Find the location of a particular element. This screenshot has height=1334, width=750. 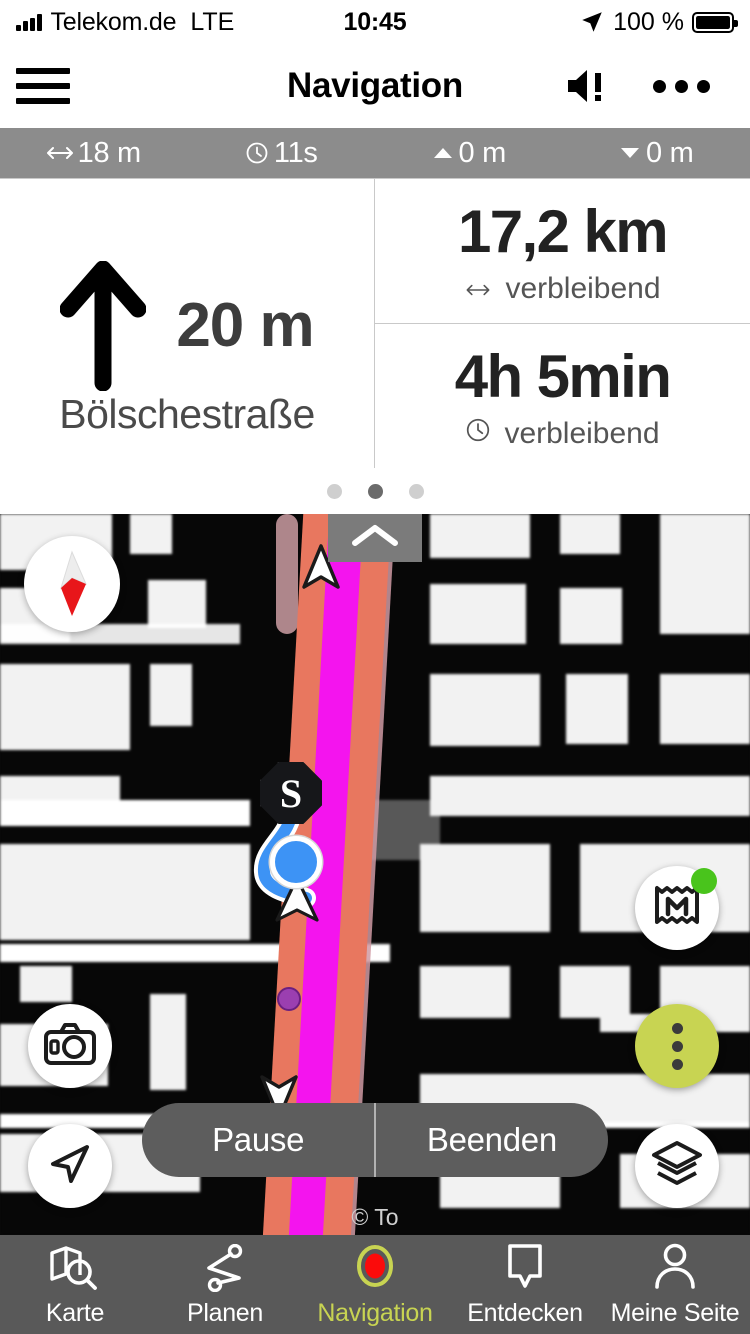

map-layers-button is located at coordinates (677, 1166).